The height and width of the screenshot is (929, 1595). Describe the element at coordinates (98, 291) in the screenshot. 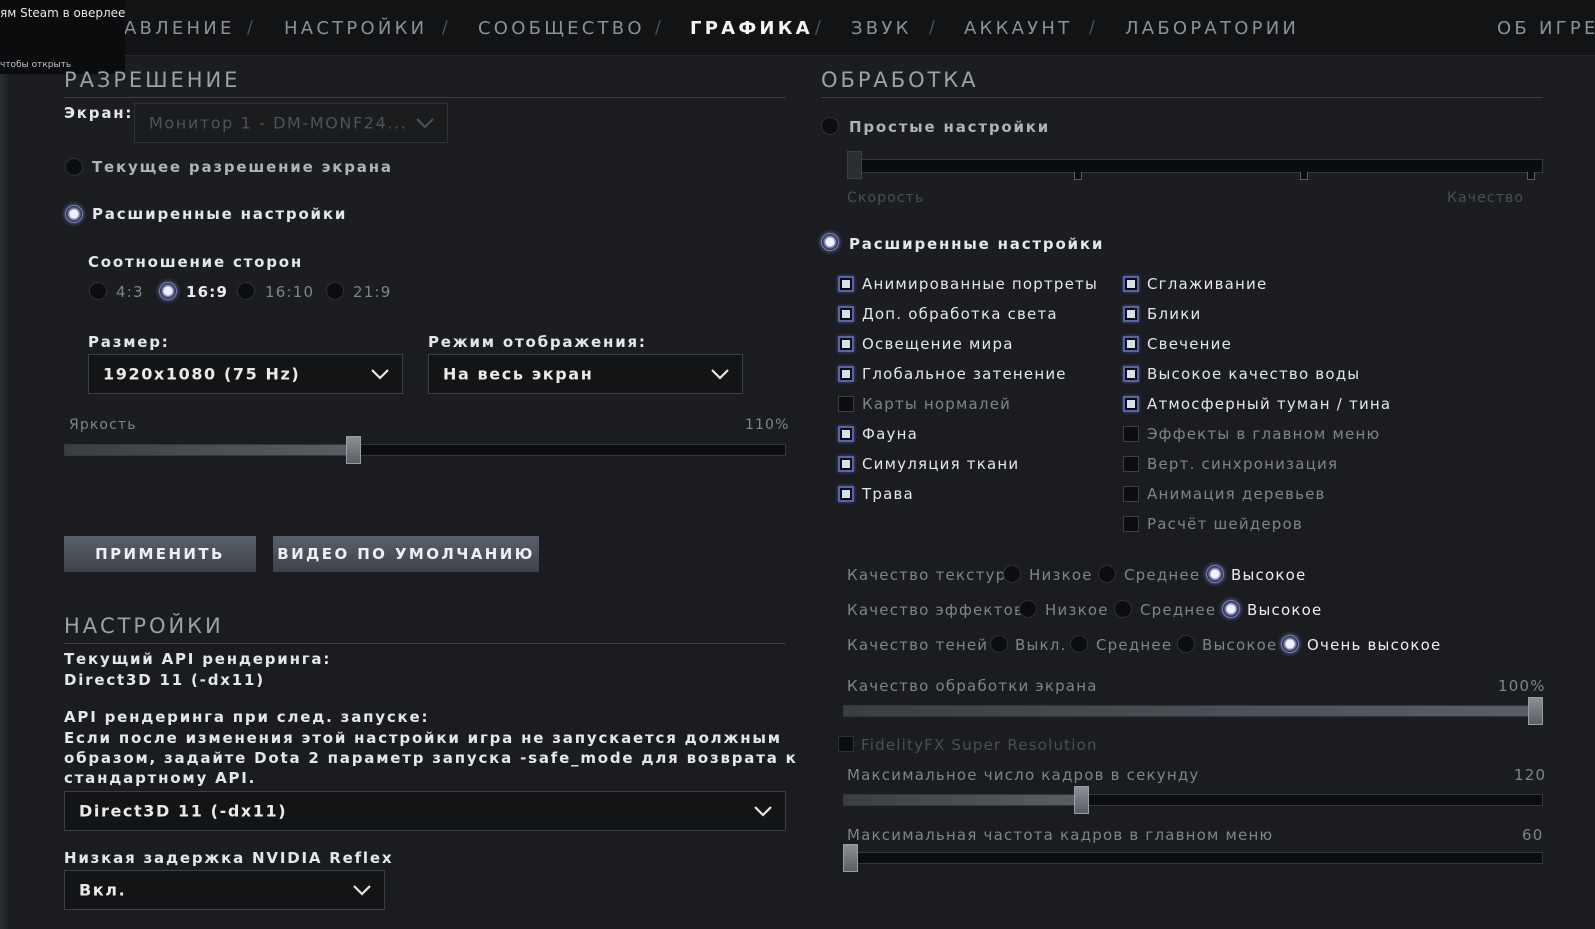

I see `aspect-4-3-radio` at that location.